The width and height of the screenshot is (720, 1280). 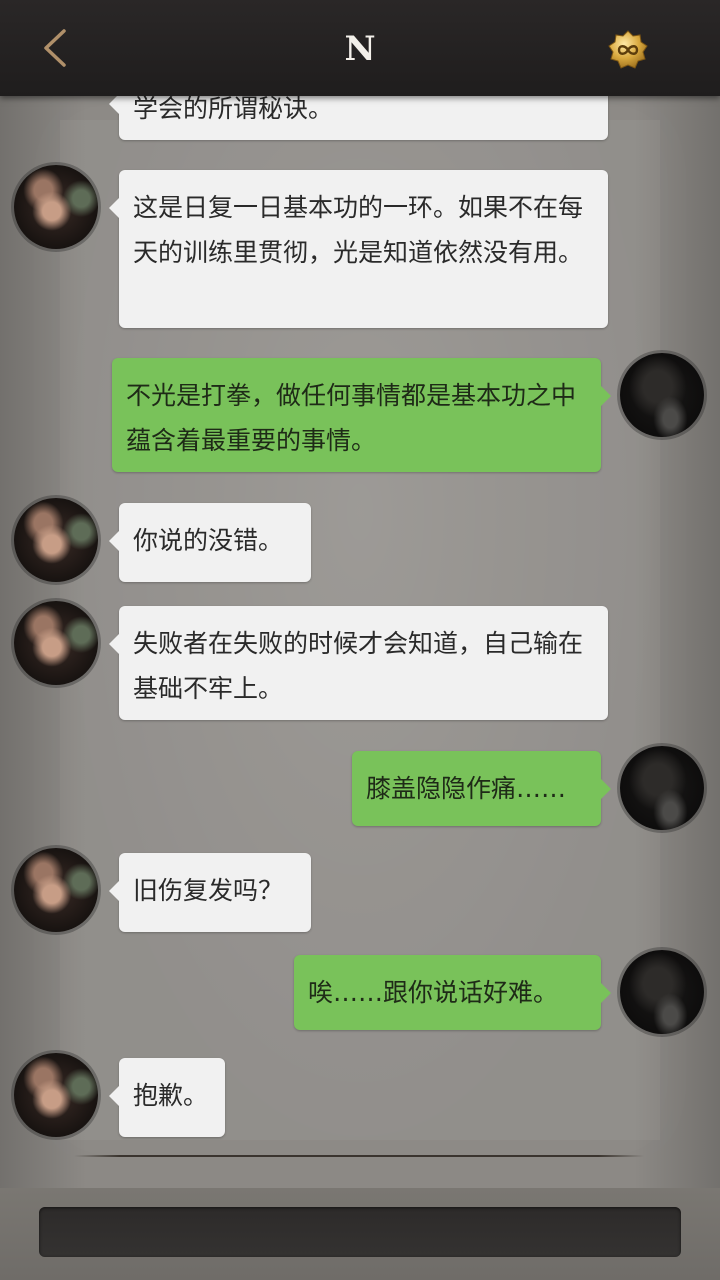 I want to click on message-bubble-outgoing: 不光是打拳，做任何事情都是基本功之中蕴含着最重要的事情。, so click(x=361, y=415).